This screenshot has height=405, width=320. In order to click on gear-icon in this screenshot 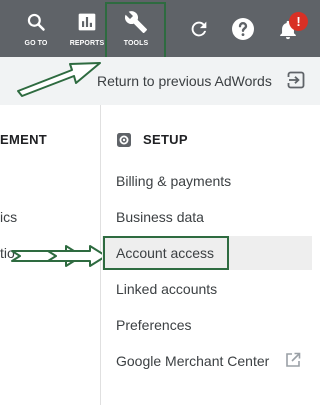, I will do `click(124, 140)`.